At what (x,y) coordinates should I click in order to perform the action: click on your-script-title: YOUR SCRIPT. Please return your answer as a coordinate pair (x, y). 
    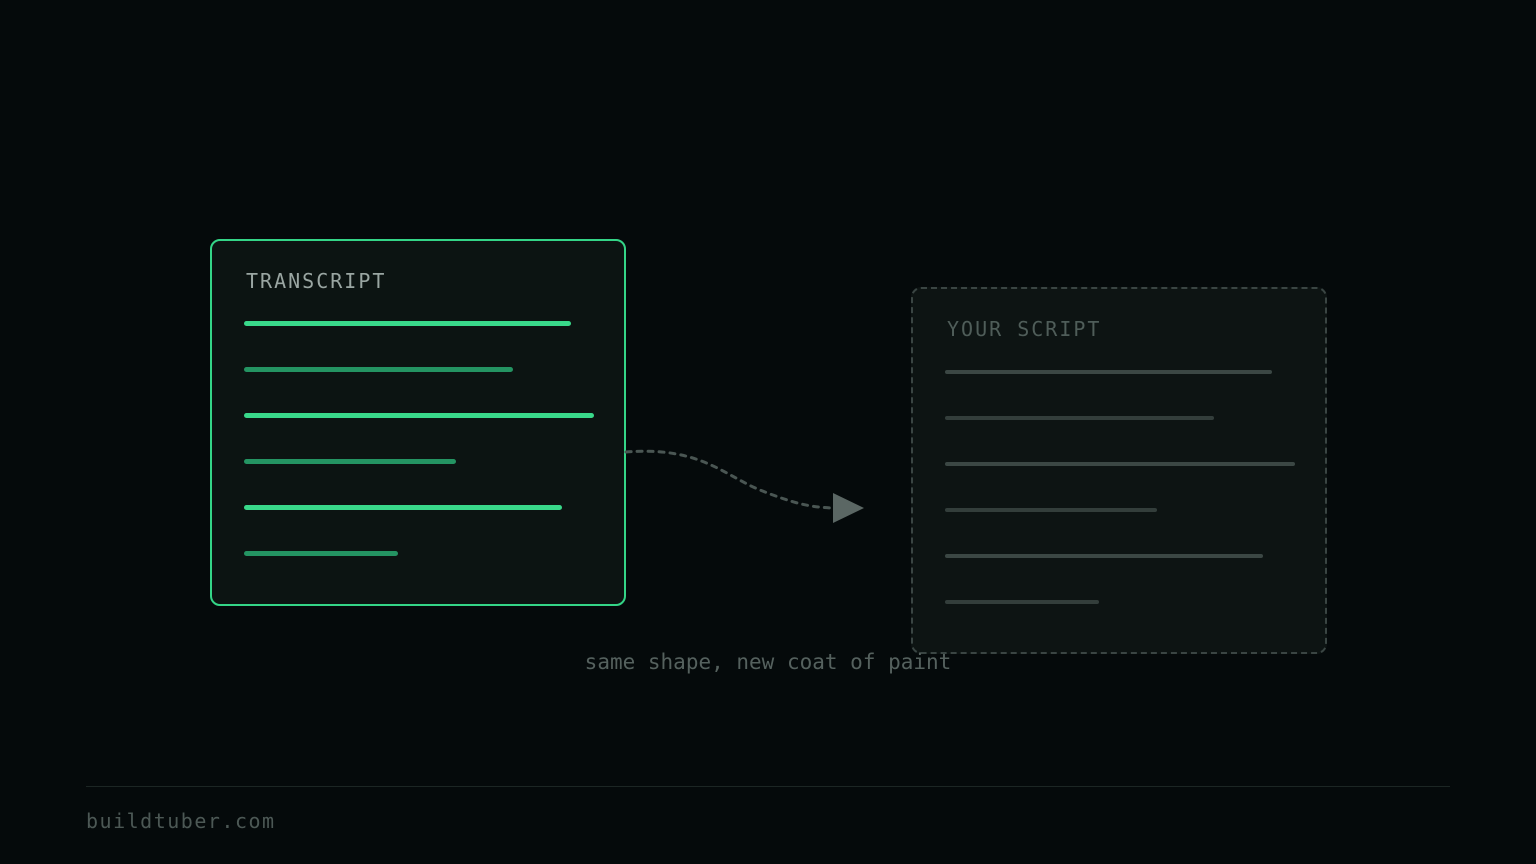
    Looking at the image, I should click on (1024, 329).